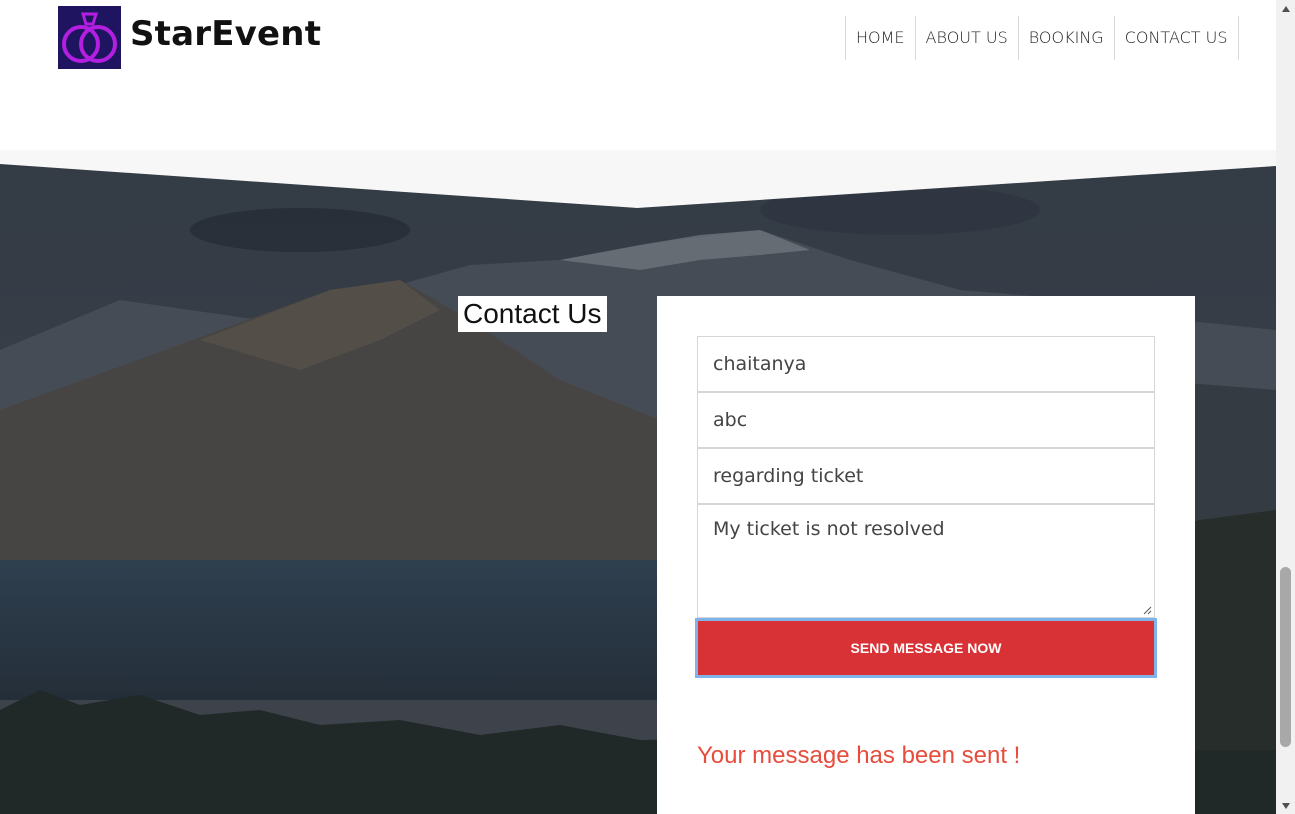  Describe the element at coordinates (1067, 38) in the screenshot. I see `nav-booking: BOOKING` at that location.